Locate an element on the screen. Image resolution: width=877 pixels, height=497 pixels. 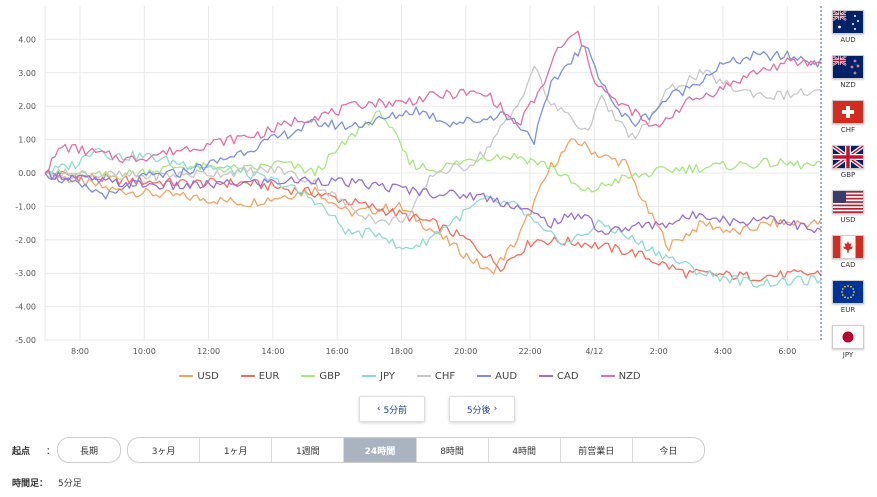
currency-flag-eur: EUR is located at coordinates (848, 300).